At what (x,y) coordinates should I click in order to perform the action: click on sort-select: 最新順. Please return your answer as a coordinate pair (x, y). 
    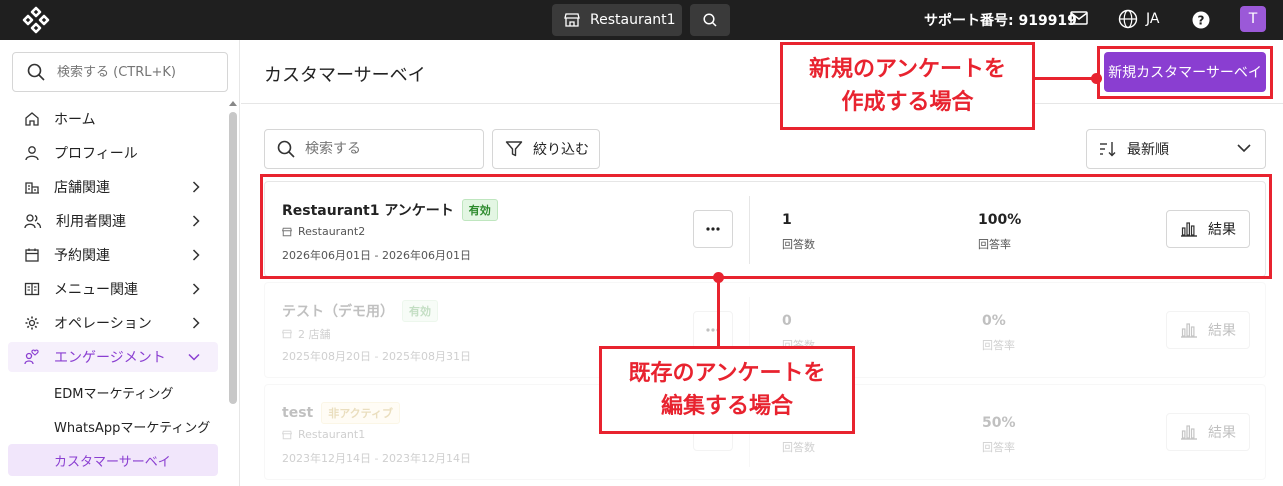
    Looking at the image, I should click on (1176, 149).